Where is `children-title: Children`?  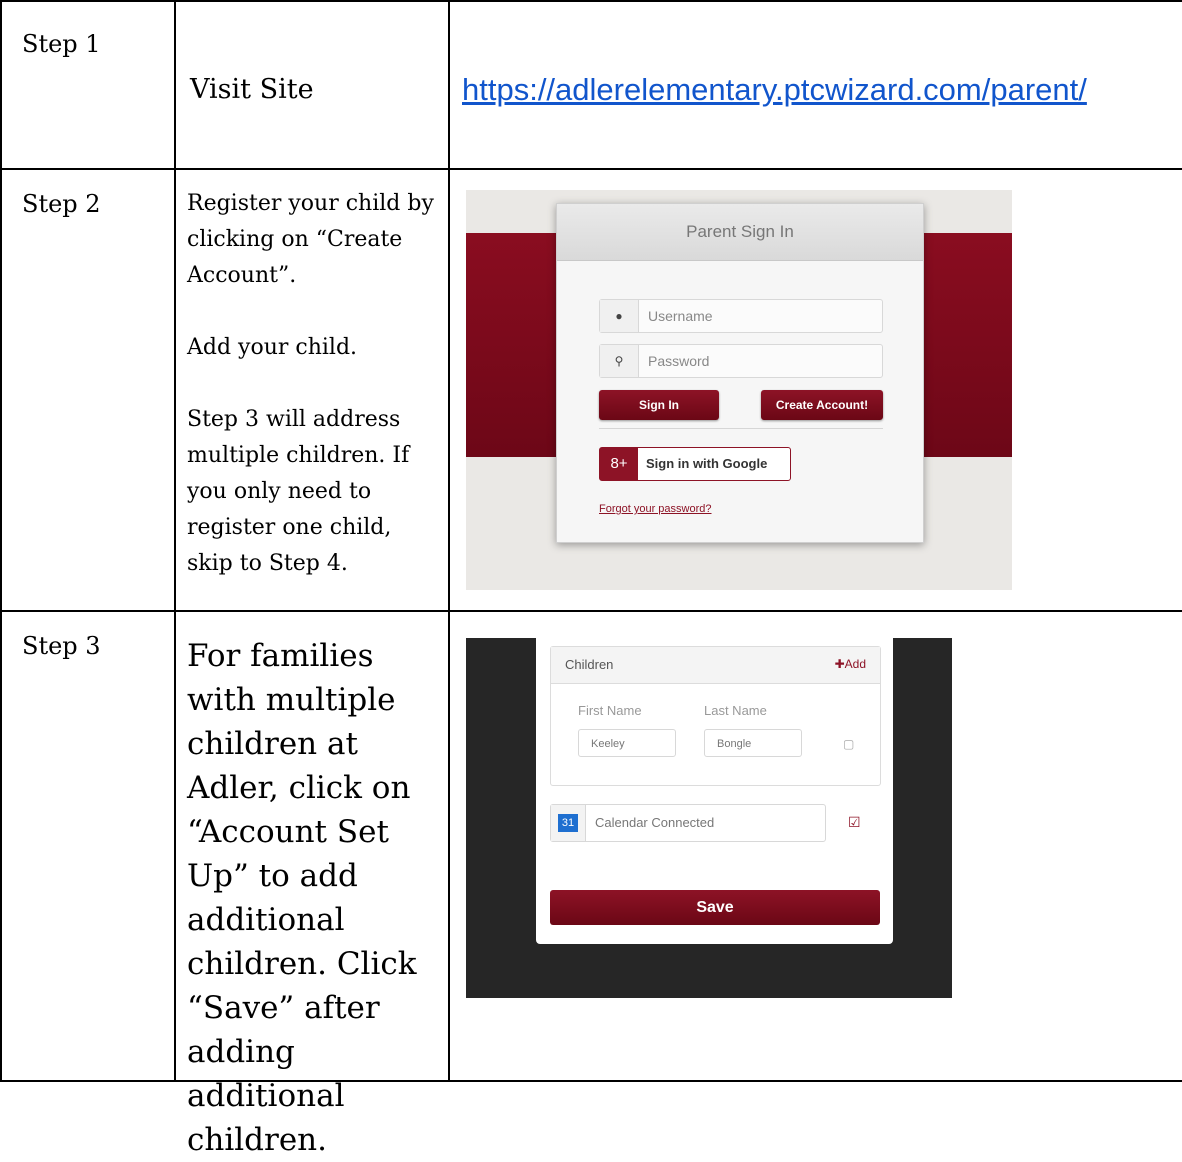 children-title: Children is located at coordinates (589, 664).